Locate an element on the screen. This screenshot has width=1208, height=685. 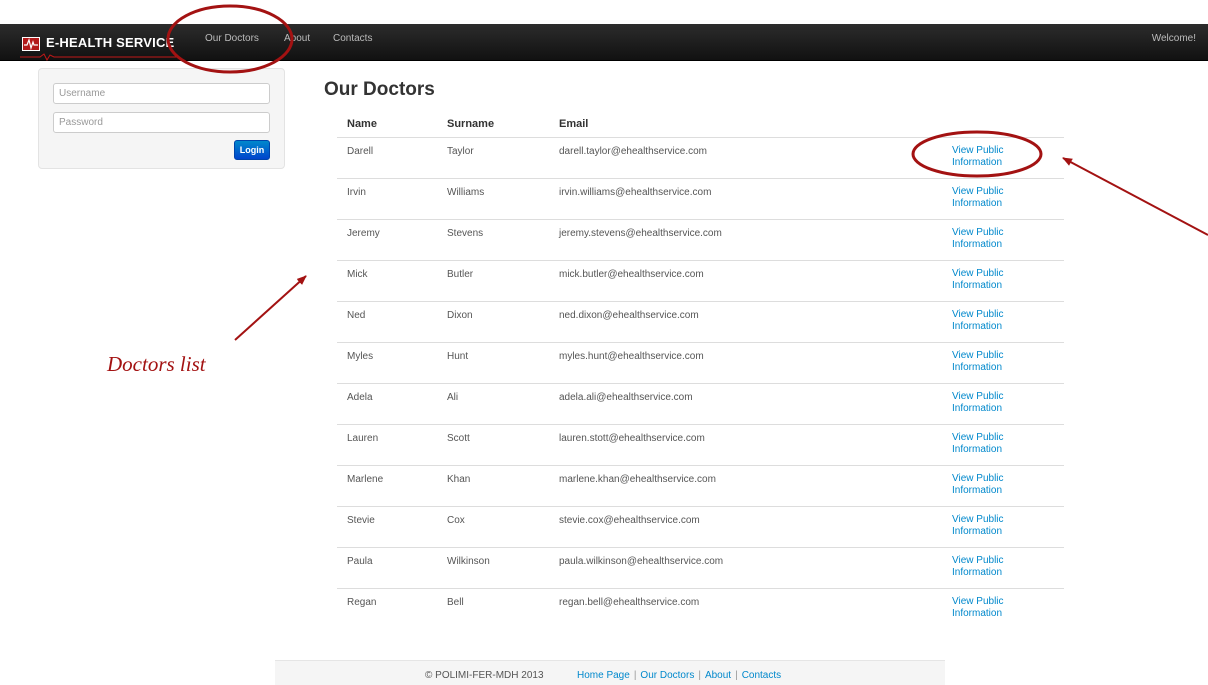
footer-link-our-doctors: Our Doctors is located at coordinates (667, 675).